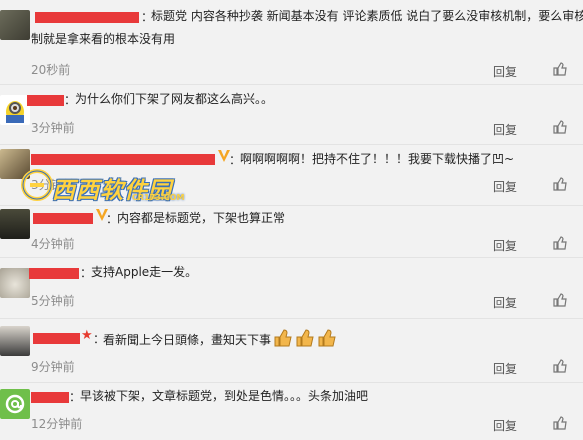  I want to click on comment-time: 9分钟前, so click(53, 367).